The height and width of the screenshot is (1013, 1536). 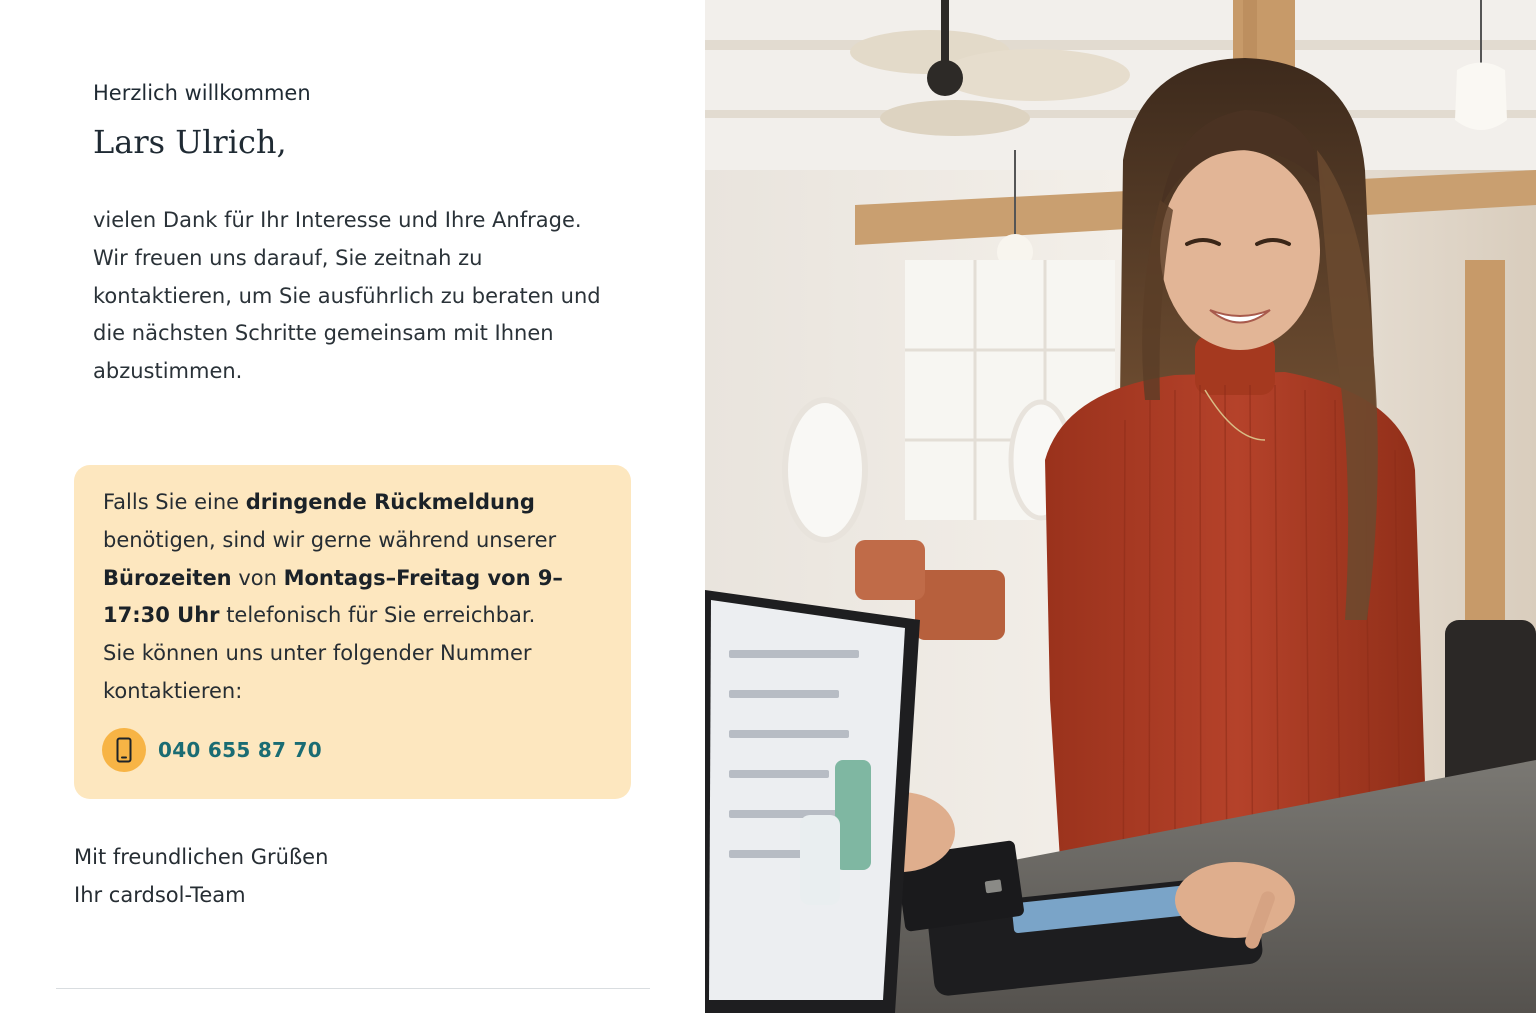 What do you see at coordinates (124, 750) in the screenshot?
I see `smartphone-icon` at bounding box center [124, 750].